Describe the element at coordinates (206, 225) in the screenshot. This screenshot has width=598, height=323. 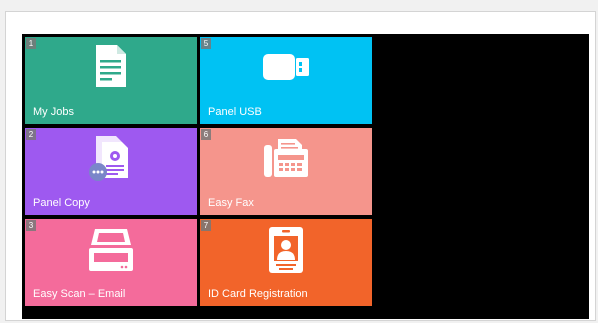
I see `tile-number-badge: 7` at that location.